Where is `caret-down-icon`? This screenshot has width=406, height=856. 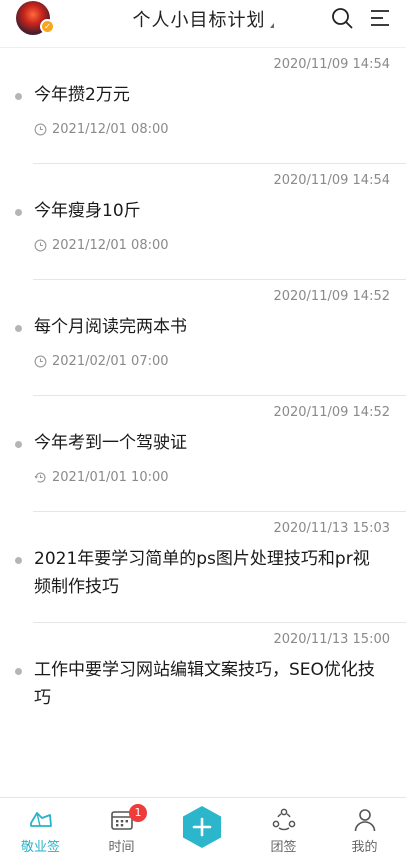 caret-down-icon is located at coordinates (271, 25).